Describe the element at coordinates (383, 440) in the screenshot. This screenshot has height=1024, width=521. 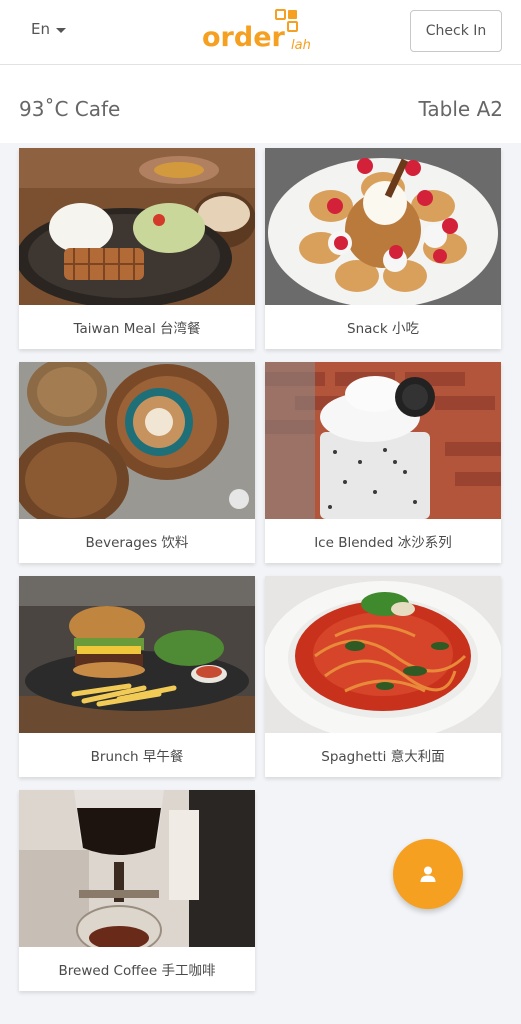
I see `ice-blended-image` at that location.